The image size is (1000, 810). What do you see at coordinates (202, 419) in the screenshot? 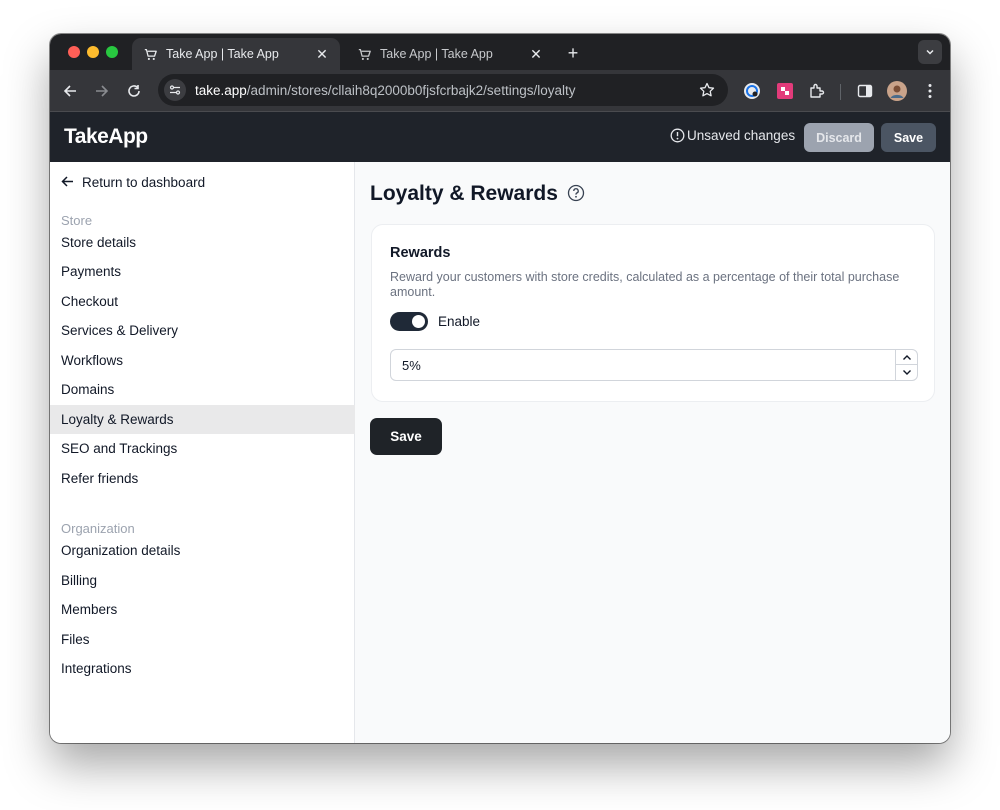
I see `sidebar-item-loyalty-rewards: Loyalty & Rewards` at bounding box center [202, 419].